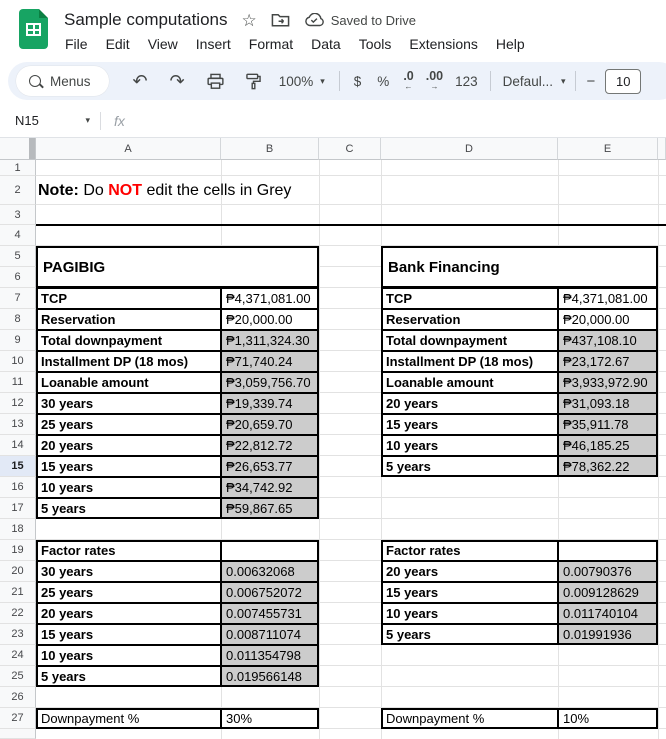  What do you see at coordinates (395, 120) in the screenshot?
I see `formula-input` at bounding box center [395, 120].